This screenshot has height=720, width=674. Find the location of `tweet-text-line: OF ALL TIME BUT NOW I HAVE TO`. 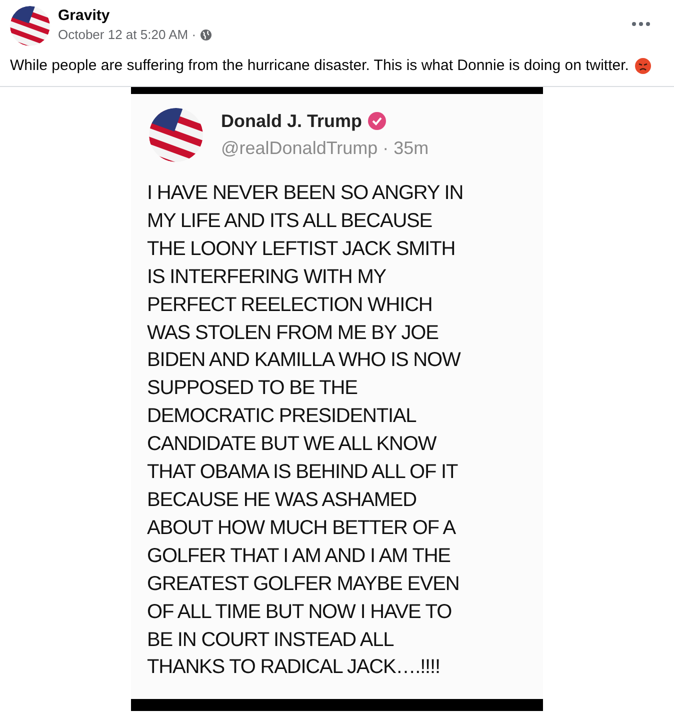

tweet-text-line: OF ALL TIME BUT NOW I HAVE TO is located at coordinates (300, 612).